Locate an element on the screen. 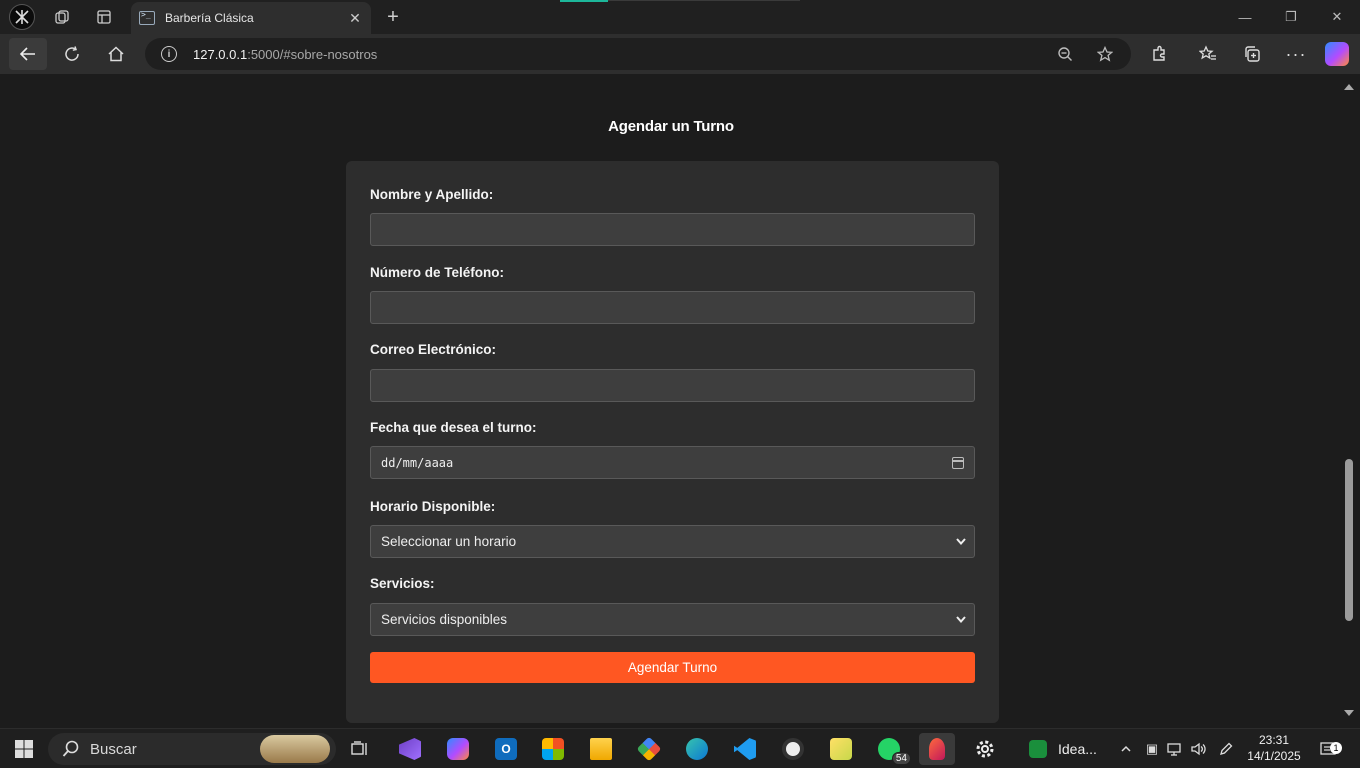  clock-time: 23:31 is located at coordinates (1274, 740).